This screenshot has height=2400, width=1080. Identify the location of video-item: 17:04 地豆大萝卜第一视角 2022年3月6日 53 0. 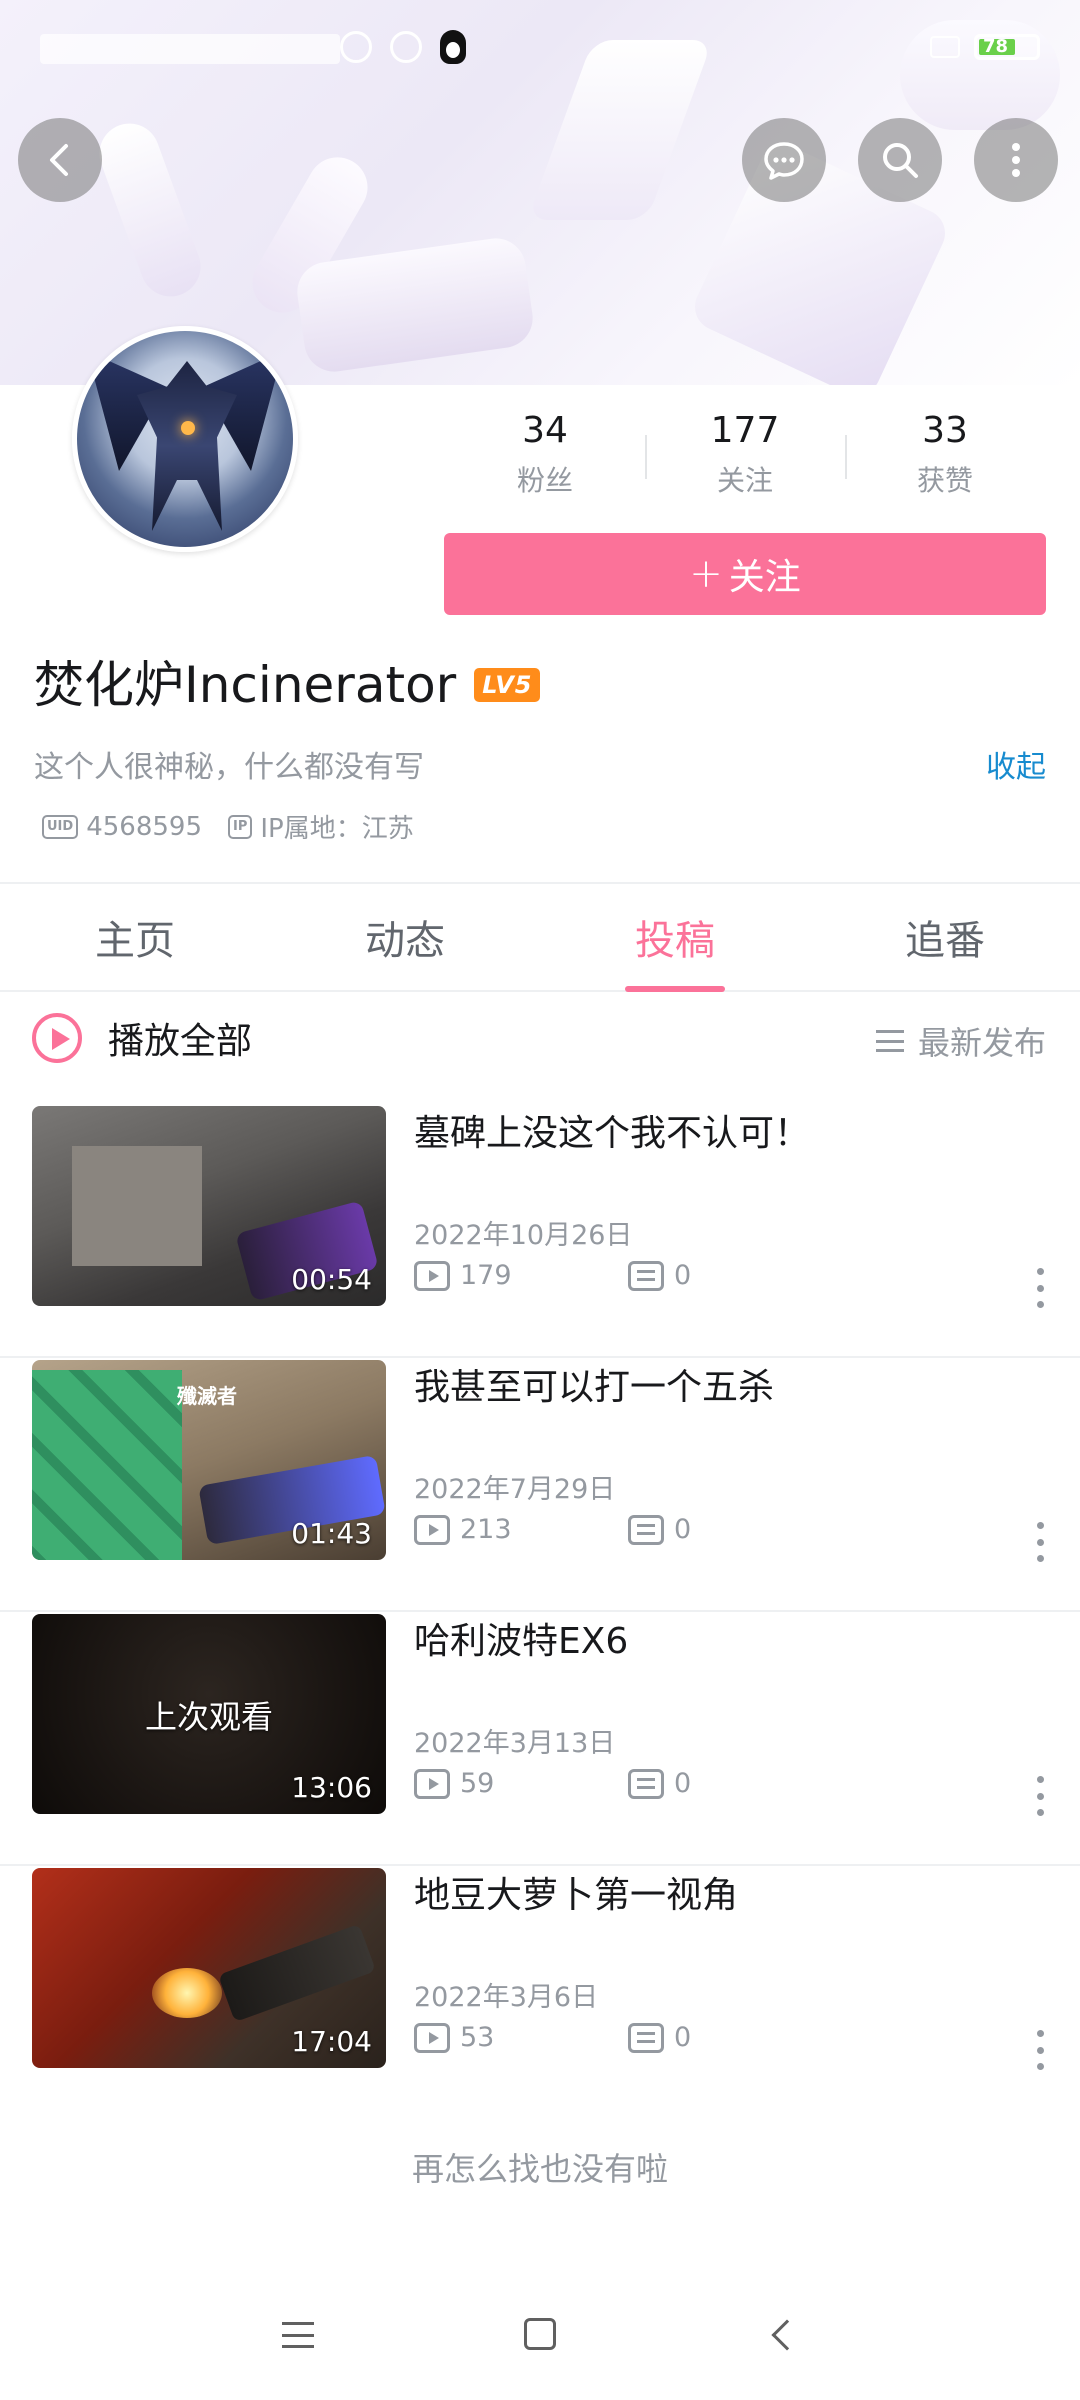
(540, 1993).